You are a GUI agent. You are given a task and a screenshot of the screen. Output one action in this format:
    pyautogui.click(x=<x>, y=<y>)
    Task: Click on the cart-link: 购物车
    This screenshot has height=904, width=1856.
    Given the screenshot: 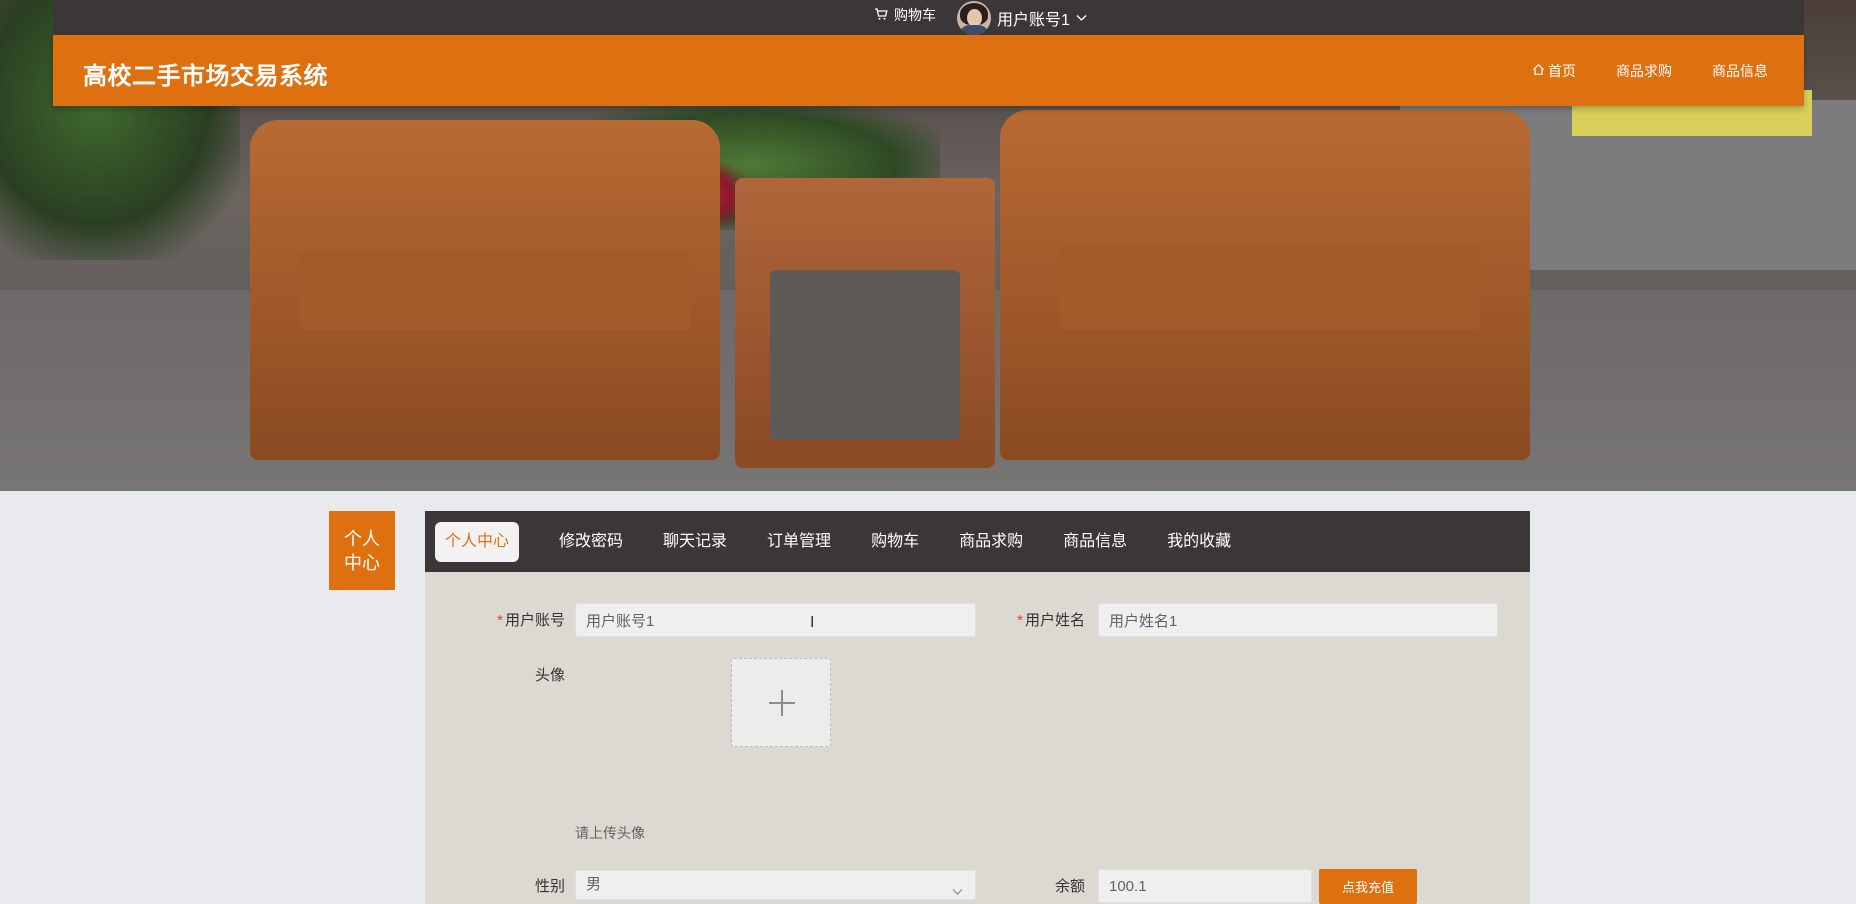 What is the action you would take?
    pyautogui.click(x=905, y=15)
    